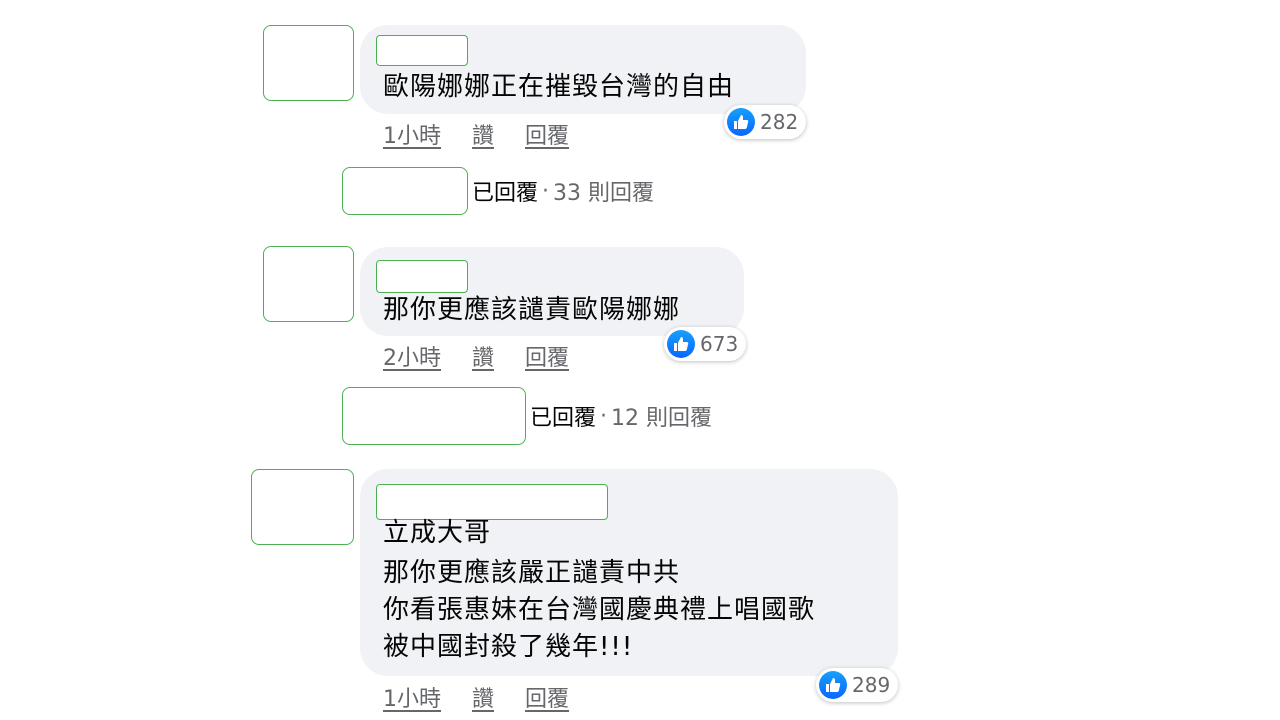 The width and height of the screenshot is (1280, 720). I want to click on reaction-count-value: 673, so click(719, 344).